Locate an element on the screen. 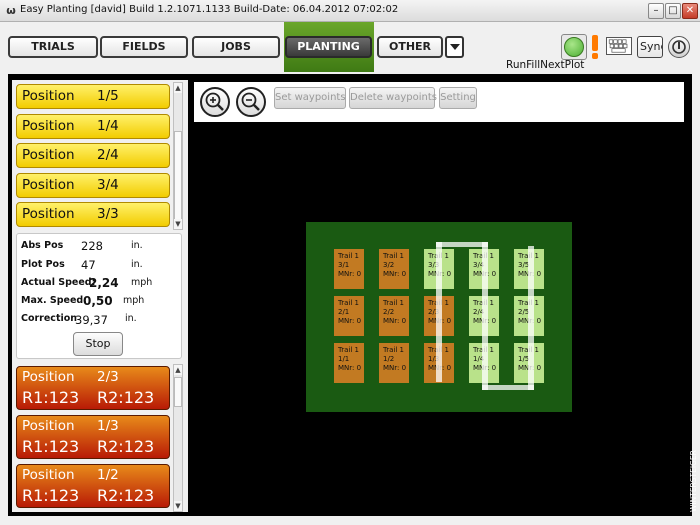 This screenshot has width=700, height=525. plot-pos-unit: in. is located at coordinates (137, 264).